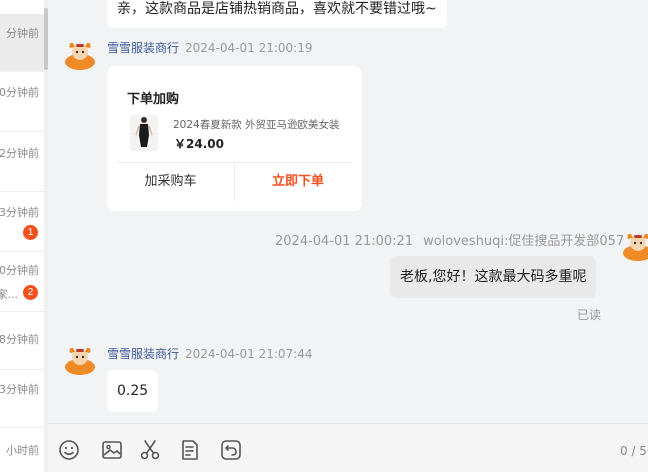 The image size is (648, 472). Describe the element at coordinates (22, 162) in the screenshot. I see `conversation-item: 2分钟前` at that location.